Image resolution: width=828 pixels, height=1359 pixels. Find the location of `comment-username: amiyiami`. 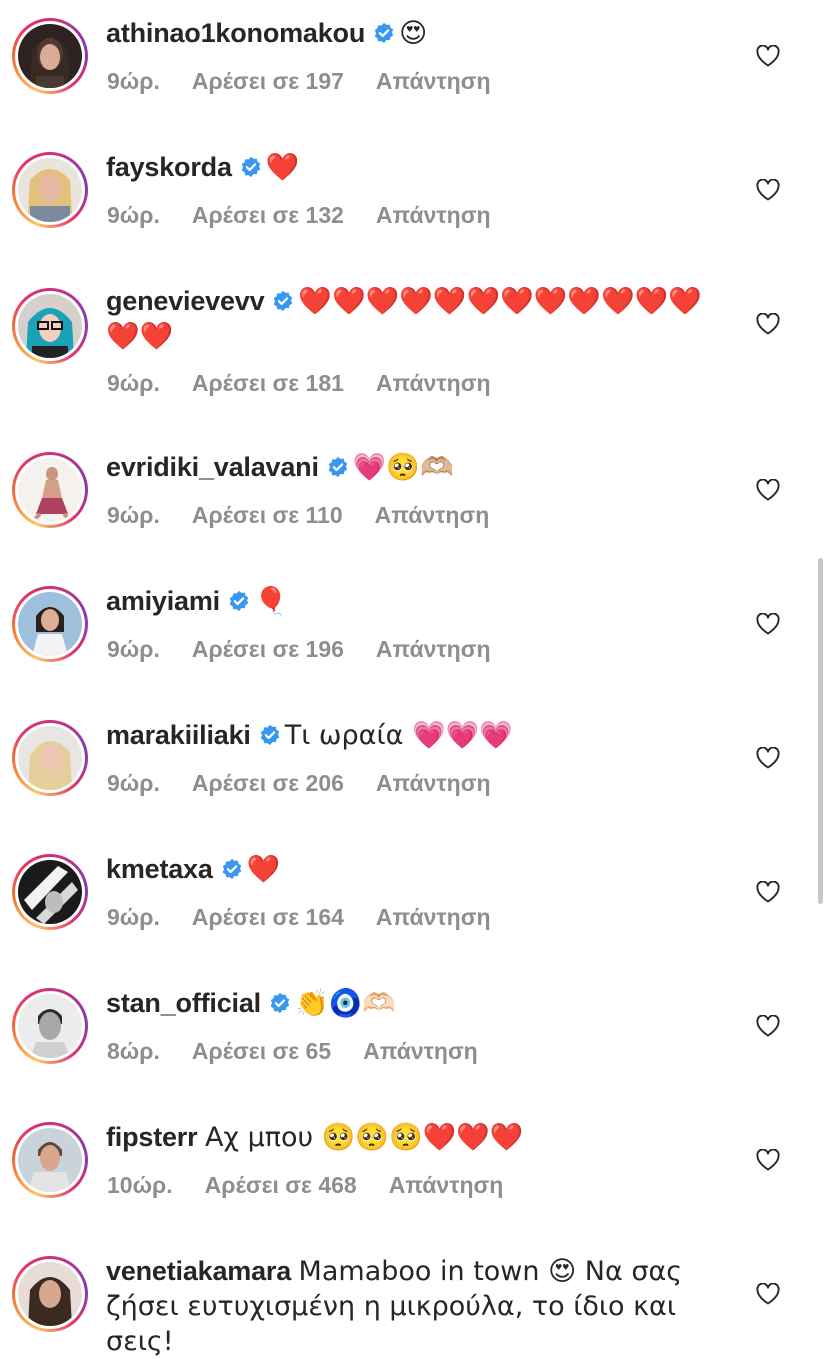

comment-username: amiyiami is located at coordinates (163, 601).